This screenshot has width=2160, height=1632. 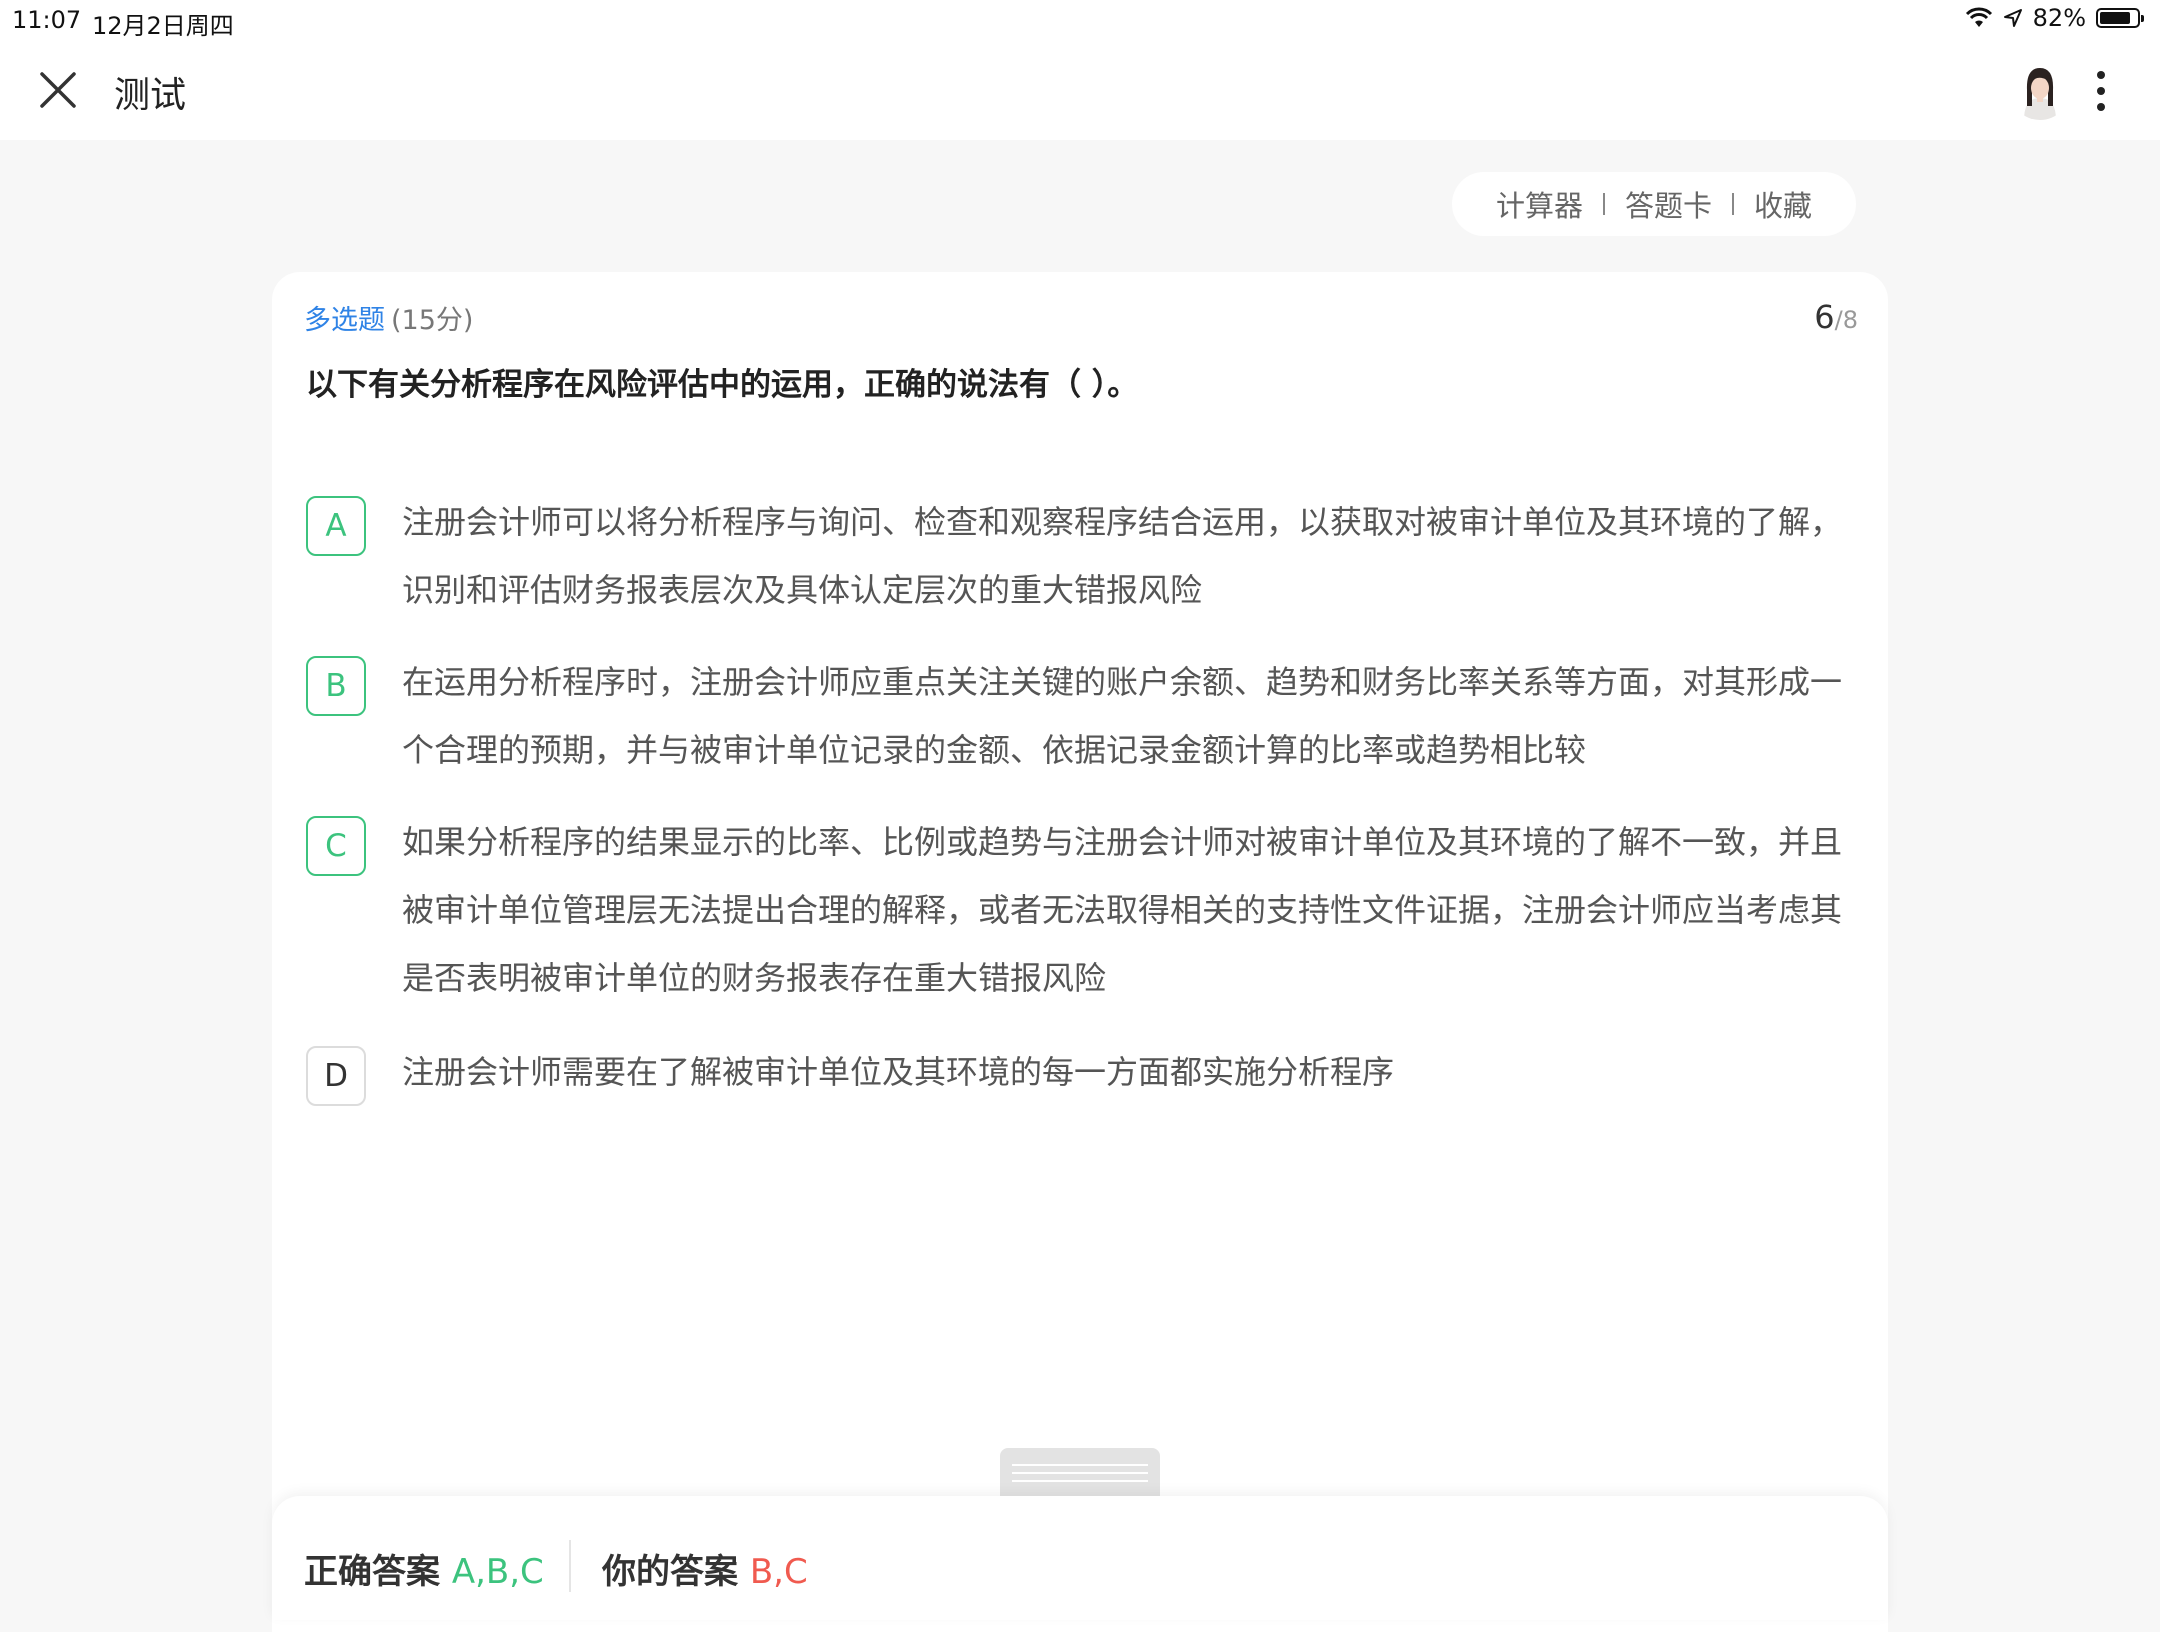 I want to click on battery-icon, so click(x=2120, y=18).